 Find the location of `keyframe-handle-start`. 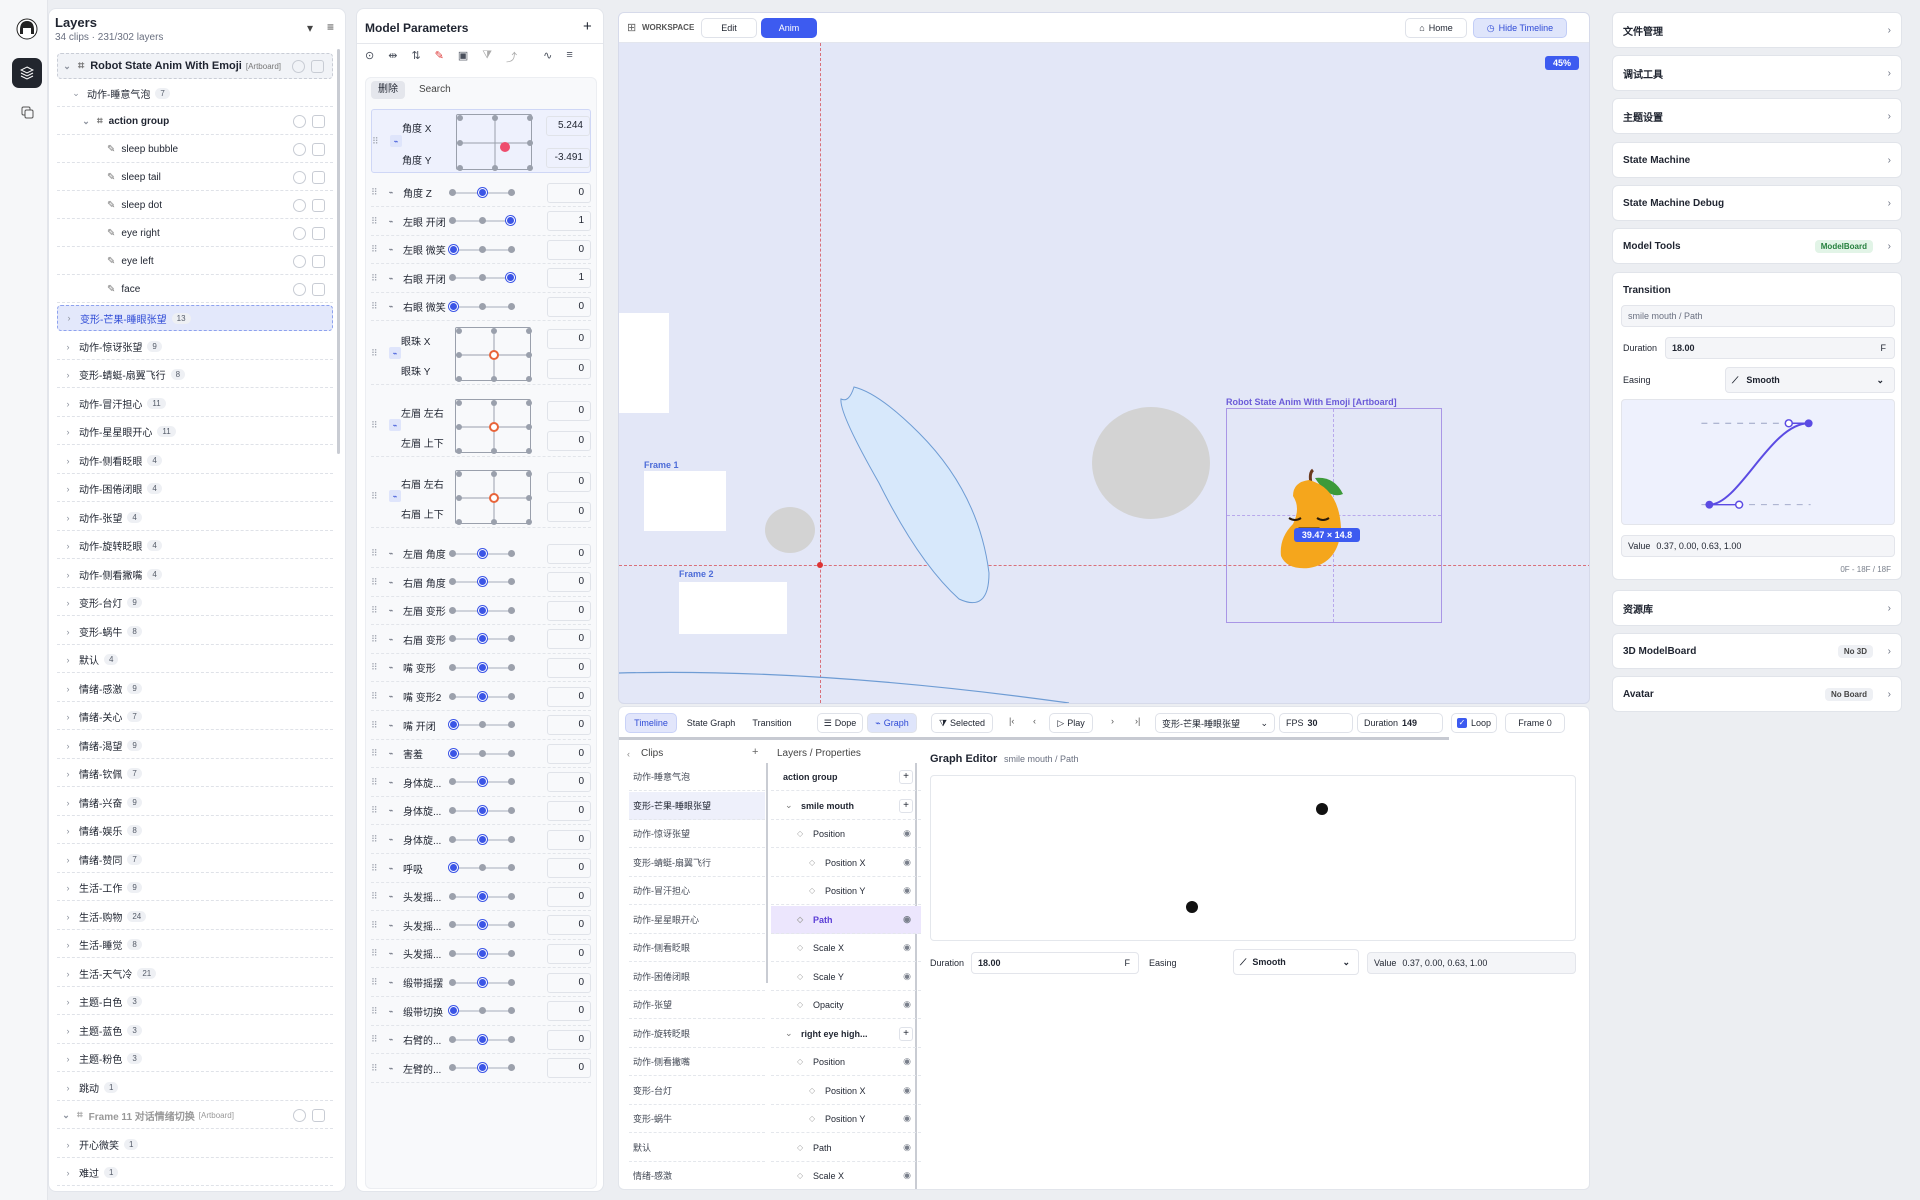

keyframe-handle-start is located at coordinates (1192, 907).